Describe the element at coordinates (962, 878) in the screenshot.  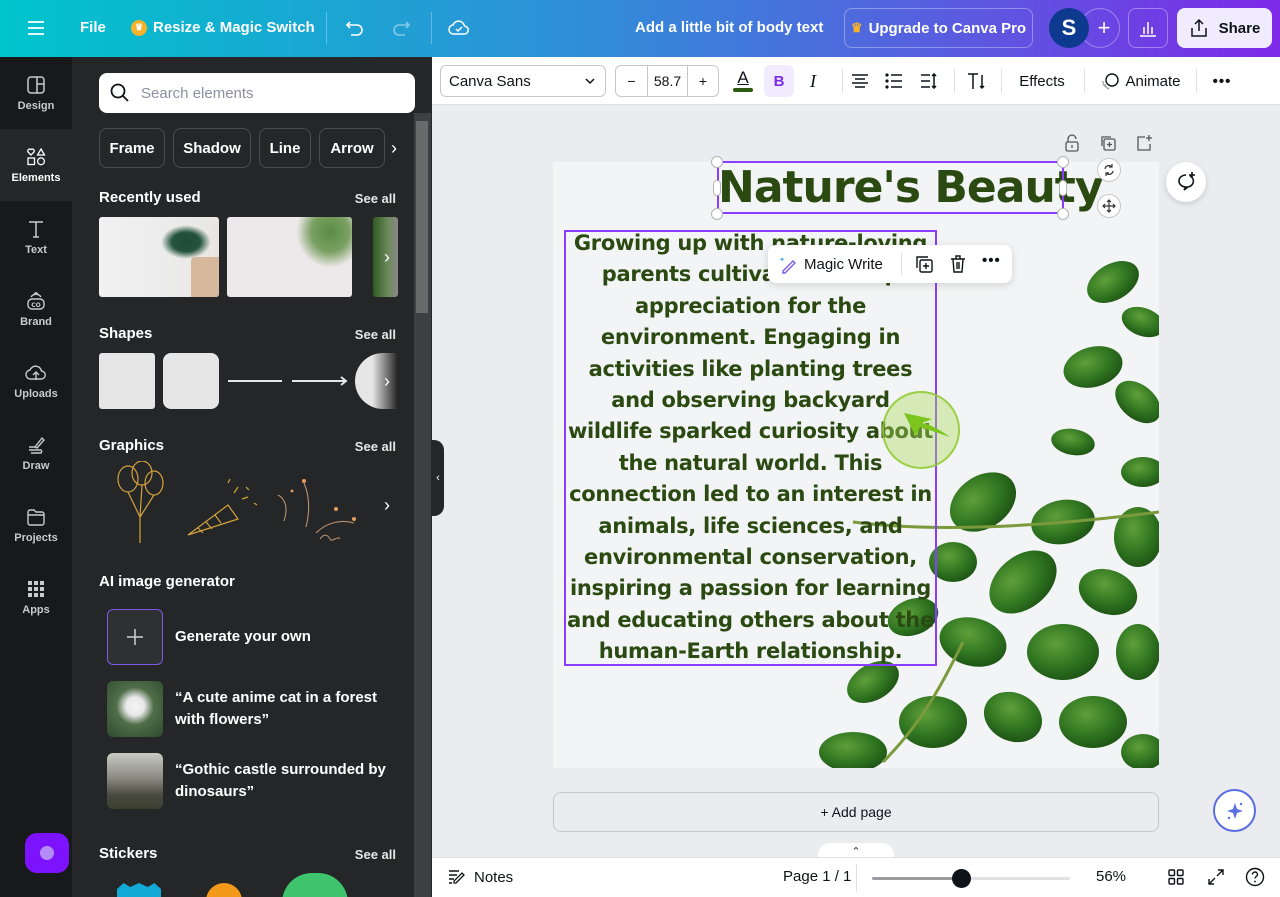
I see `zoom-slider-knob` at that location.